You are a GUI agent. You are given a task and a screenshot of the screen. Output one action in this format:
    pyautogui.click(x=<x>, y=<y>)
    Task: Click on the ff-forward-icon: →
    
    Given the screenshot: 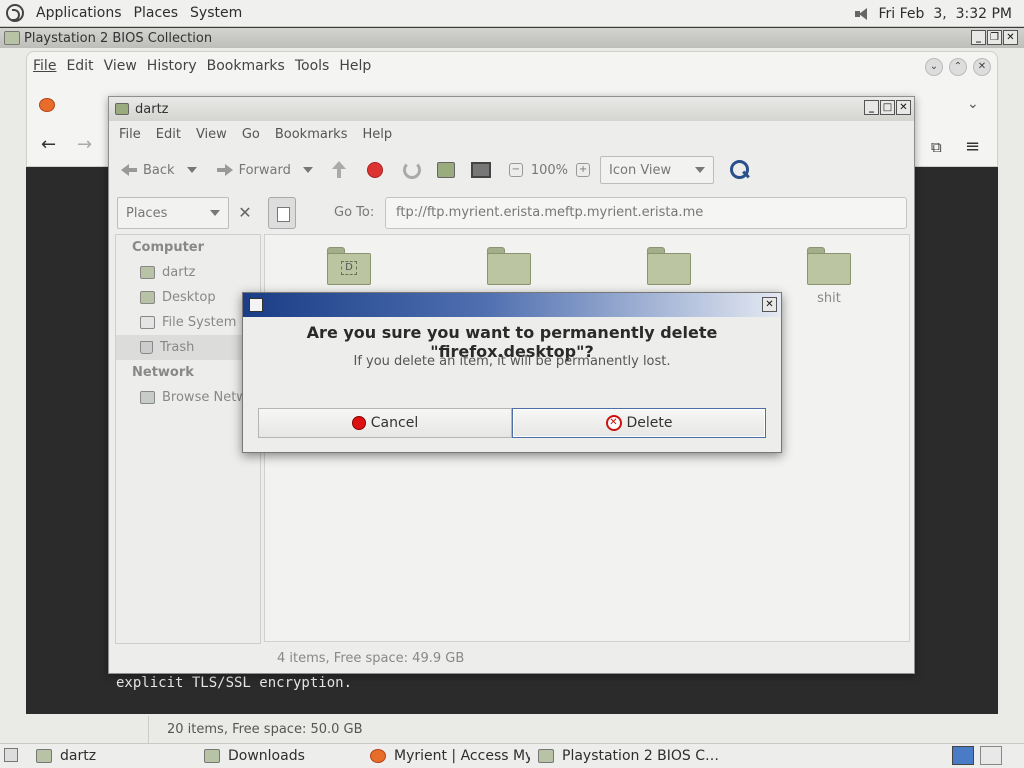 What is the action you would take?
    pyautogui.click(x=84, y=144)
    